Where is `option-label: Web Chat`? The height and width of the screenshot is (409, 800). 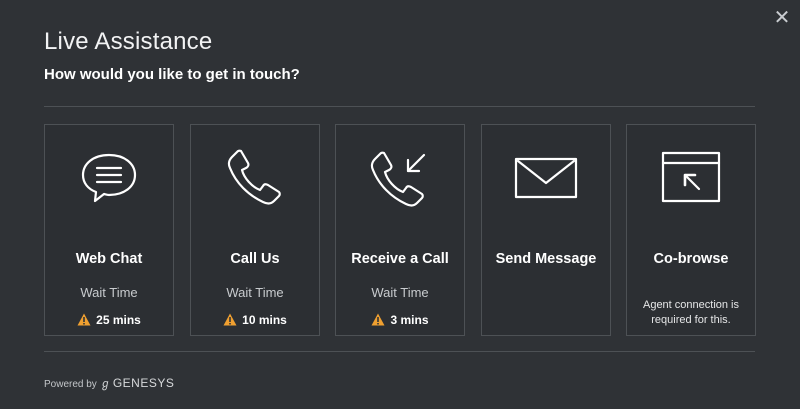 option-label: Web Chat is located at coordinates (109, 259).